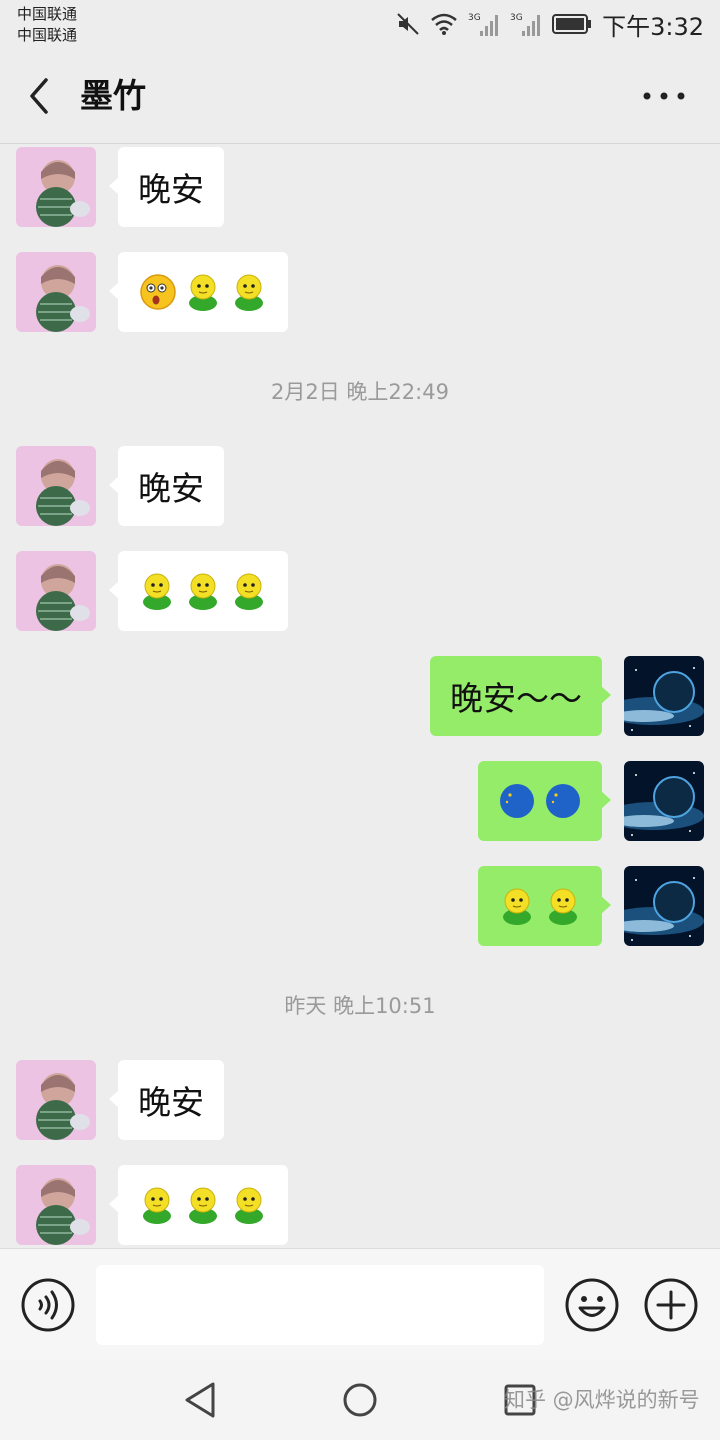  Describe the element at coordinates (516, 698) in the screenshot. I see `message-text: 晚安～～` at that location.